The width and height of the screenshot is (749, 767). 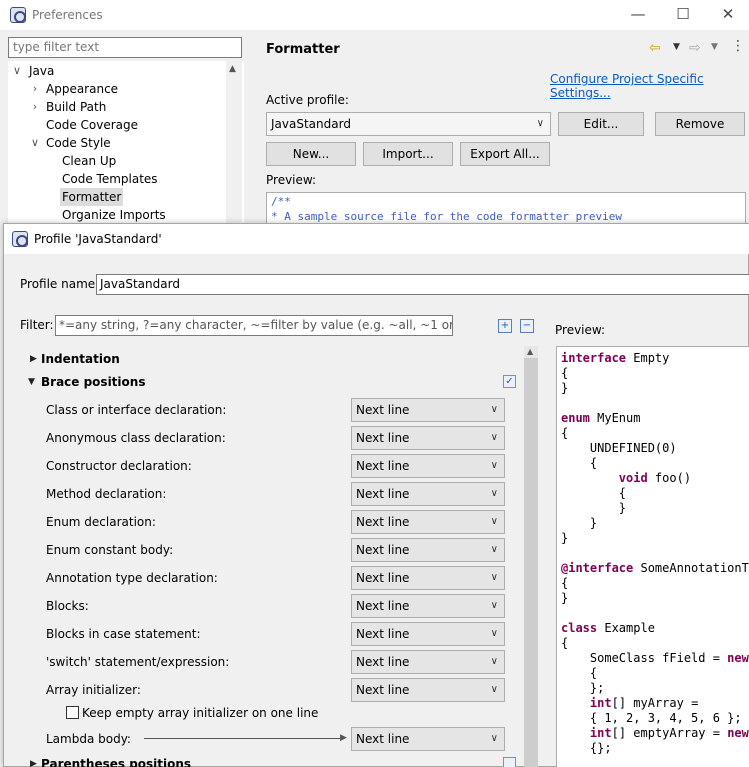 What do you see at coordinates (601, 418) in the screenshot?
I see `code-line: enum MyEnum` at bounding box center [601, 418].